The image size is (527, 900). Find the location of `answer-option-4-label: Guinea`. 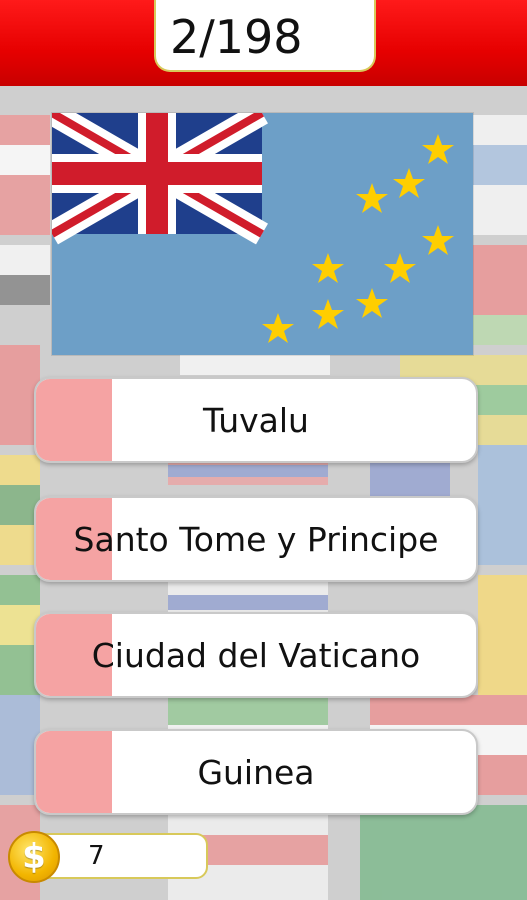

answer-option-4-label: Guinea is located at coordinates (256, 772).